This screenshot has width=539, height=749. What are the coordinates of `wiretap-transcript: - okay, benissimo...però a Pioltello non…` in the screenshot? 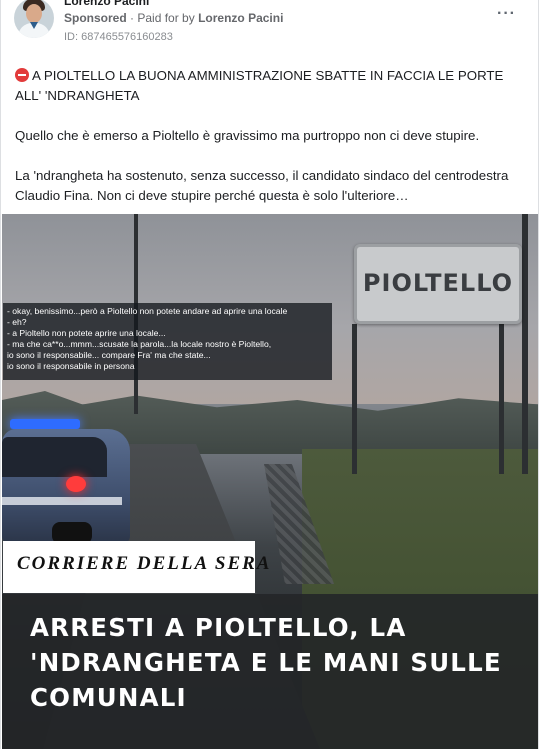 It's located at (167, 341).